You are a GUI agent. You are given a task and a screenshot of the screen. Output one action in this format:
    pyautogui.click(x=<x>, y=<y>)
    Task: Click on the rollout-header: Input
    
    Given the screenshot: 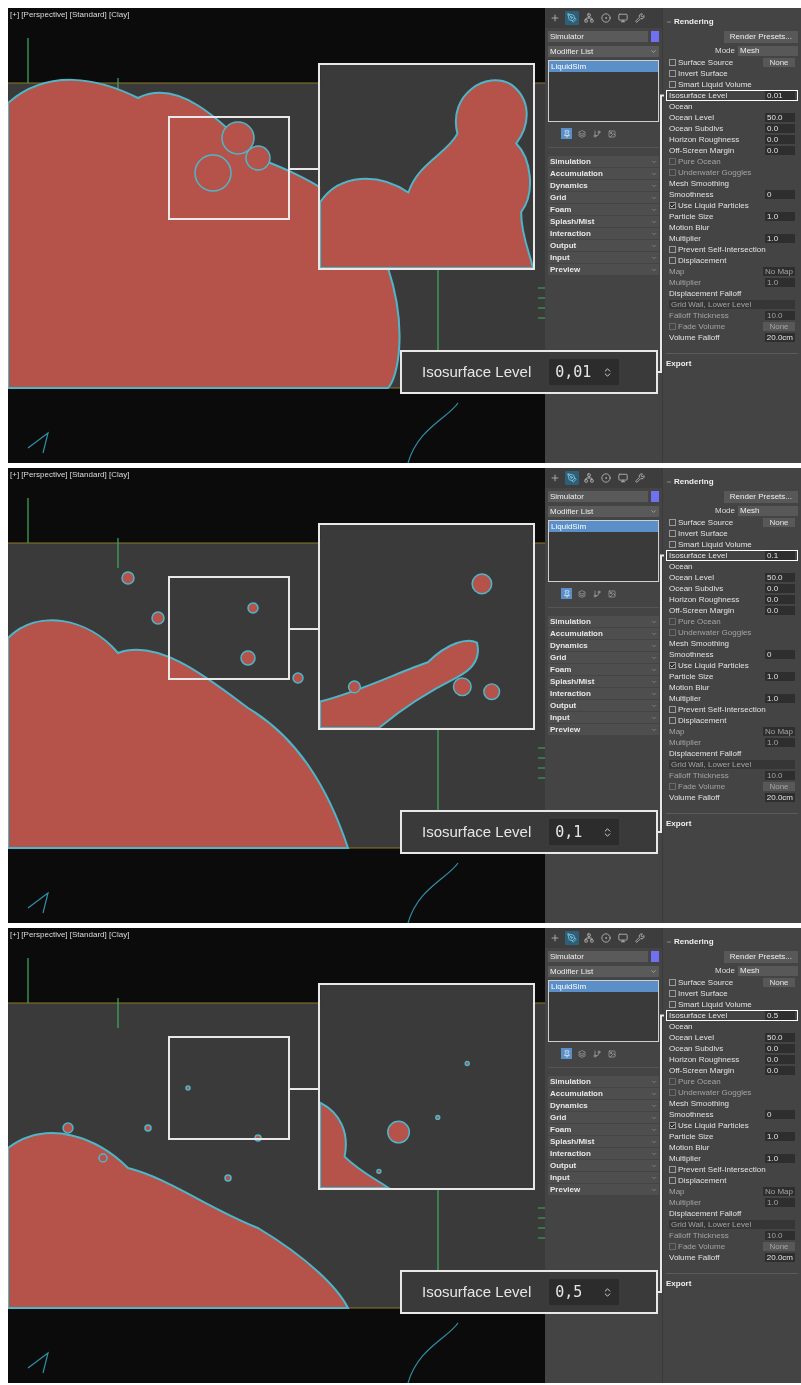 What is the action you would take?
    pyautogui.click(x=603, y=1177)
    